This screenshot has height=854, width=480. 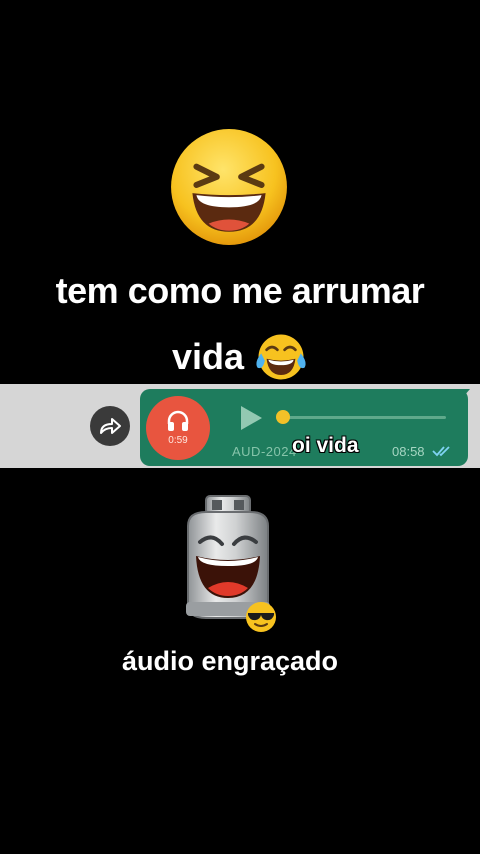 I want to click on audio-avatar: 0:59, so click(x=178, y=428).